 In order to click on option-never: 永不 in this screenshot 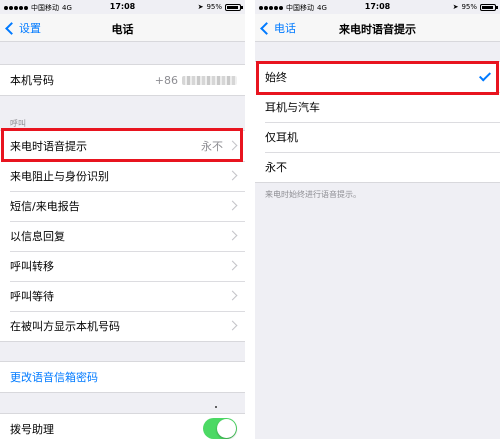, I will do `click(377, 167)`.